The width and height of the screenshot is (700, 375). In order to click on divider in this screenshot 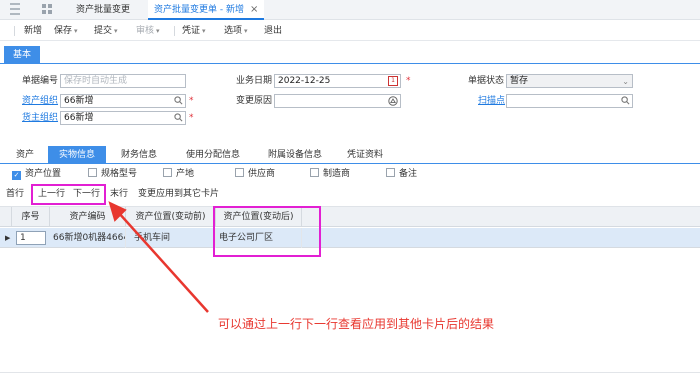, I will do `click(350, 372)`.